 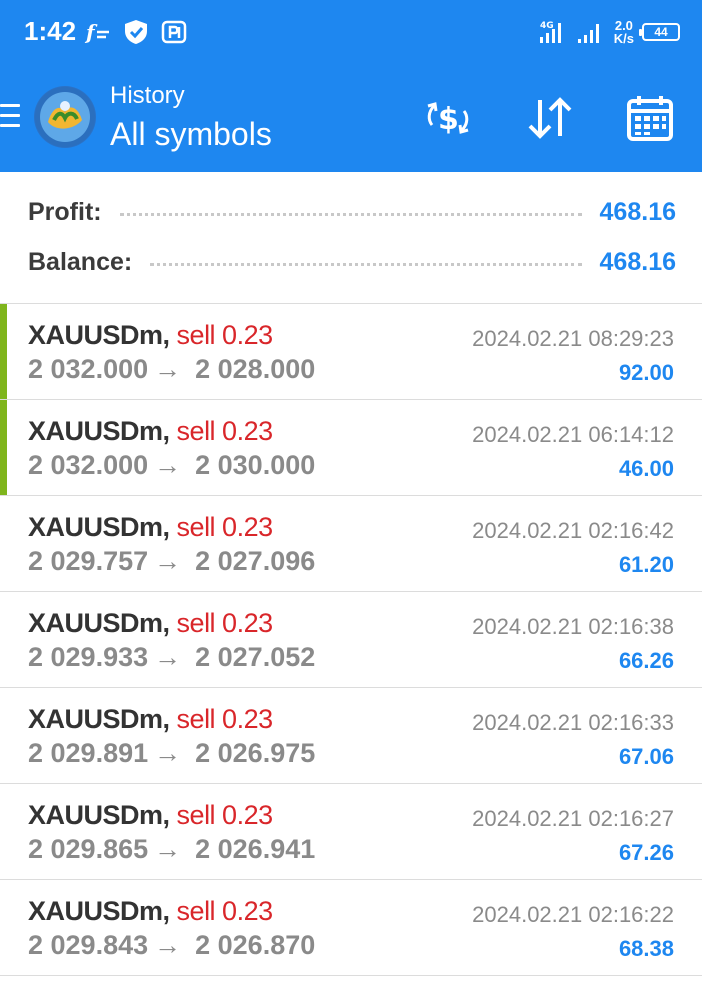 What do you see at coordinates (50, 31) in the screenshot?
I see `status-time: 1:42` at bounding box center [50, 31].